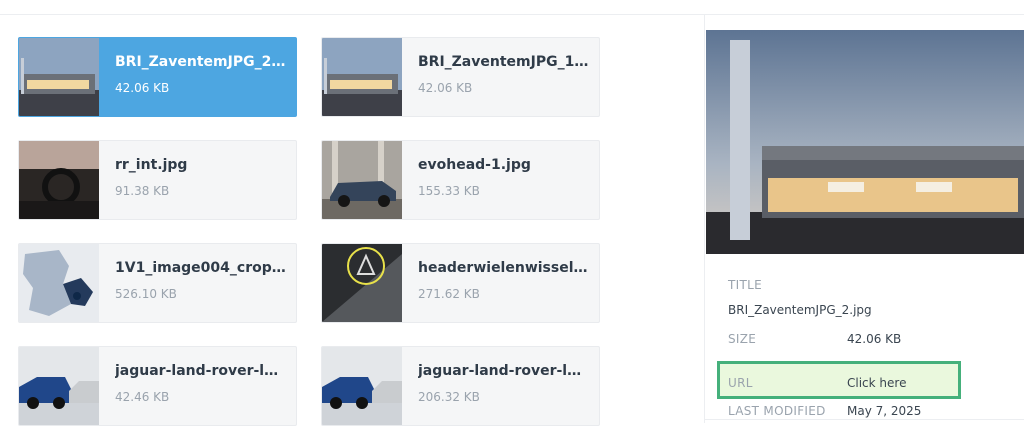 This screenshot has height=426, width=1024. I want to click on thumbnail-evoque, so click(362, 180).